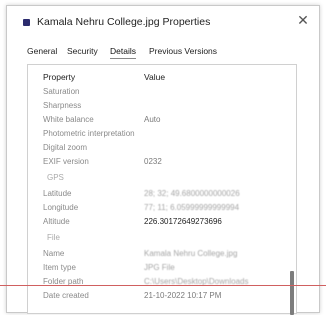 This screenshot has height=315, width=326. What do you see at coordinates (59, 77) in the screenshot?
I see `property-column-header: Property` at bounding box center [59, 77].